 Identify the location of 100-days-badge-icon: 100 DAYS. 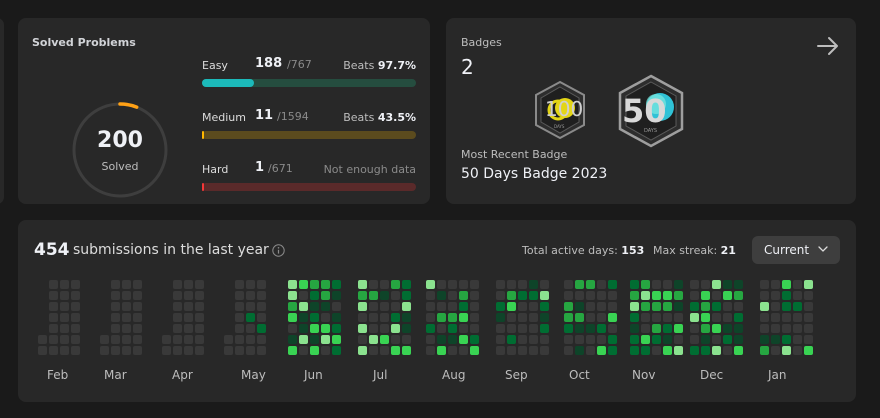
(560, 110).